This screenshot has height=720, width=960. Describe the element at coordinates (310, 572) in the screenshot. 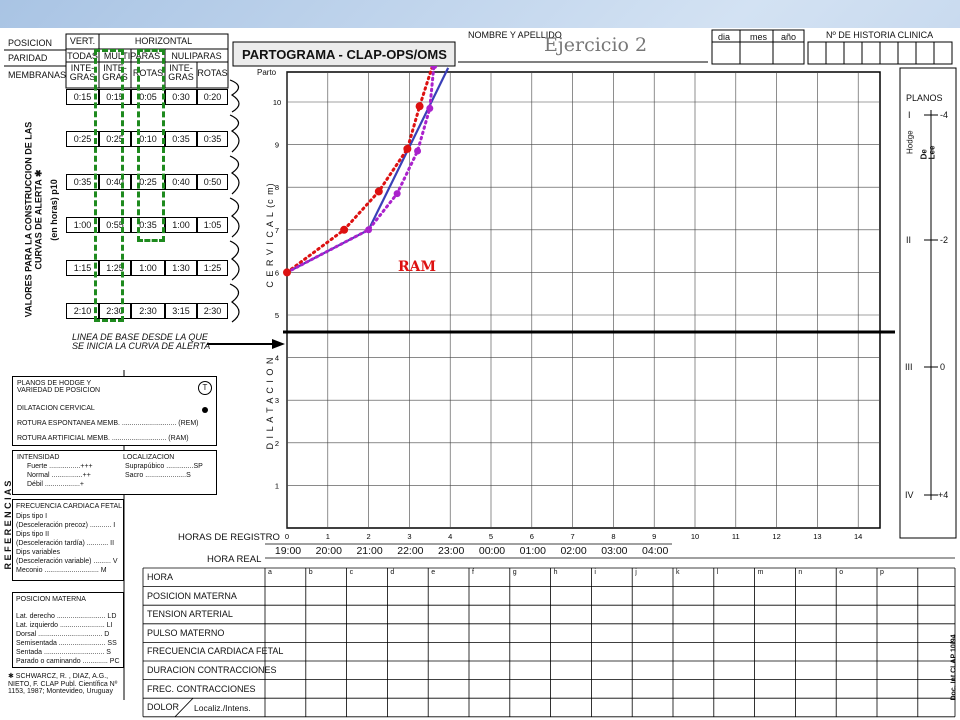

I see `column-letter: b` at that location.